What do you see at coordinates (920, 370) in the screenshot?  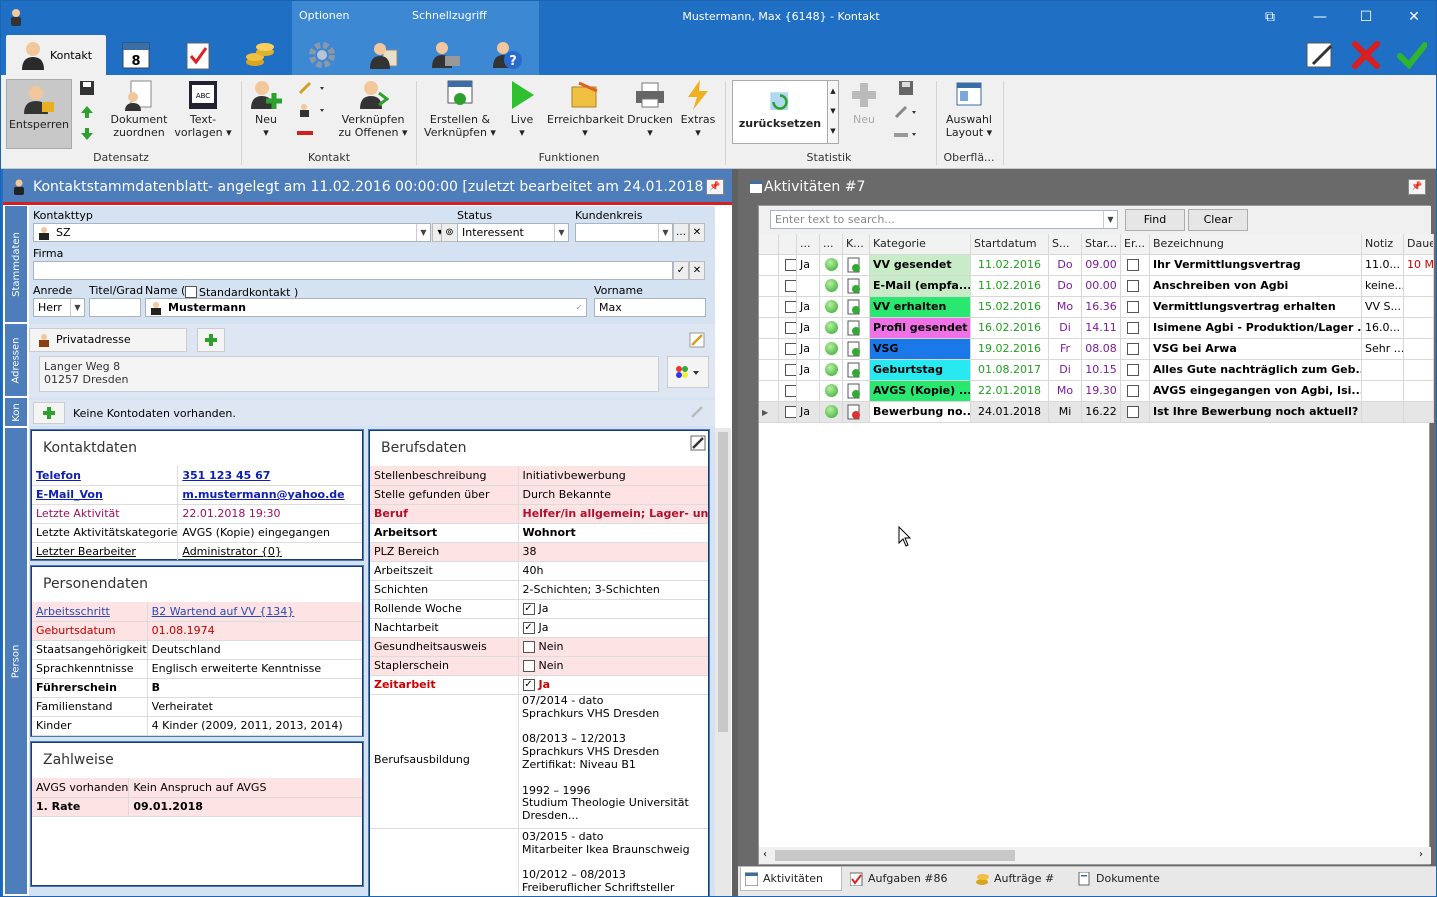 I see `kategorie-cell: Geburtstag` at bounding box center [920, 370].